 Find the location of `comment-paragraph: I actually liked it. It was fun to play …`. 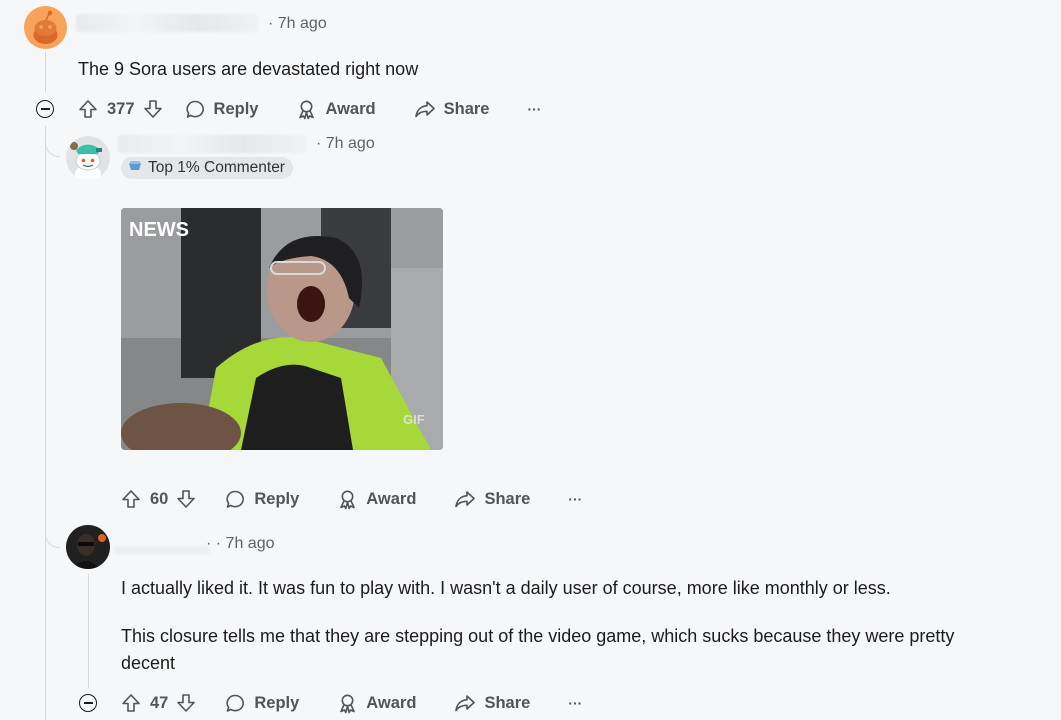

comment-paragraph: I actually liked it. It was fun to play … is located at coordinates (506, 588).